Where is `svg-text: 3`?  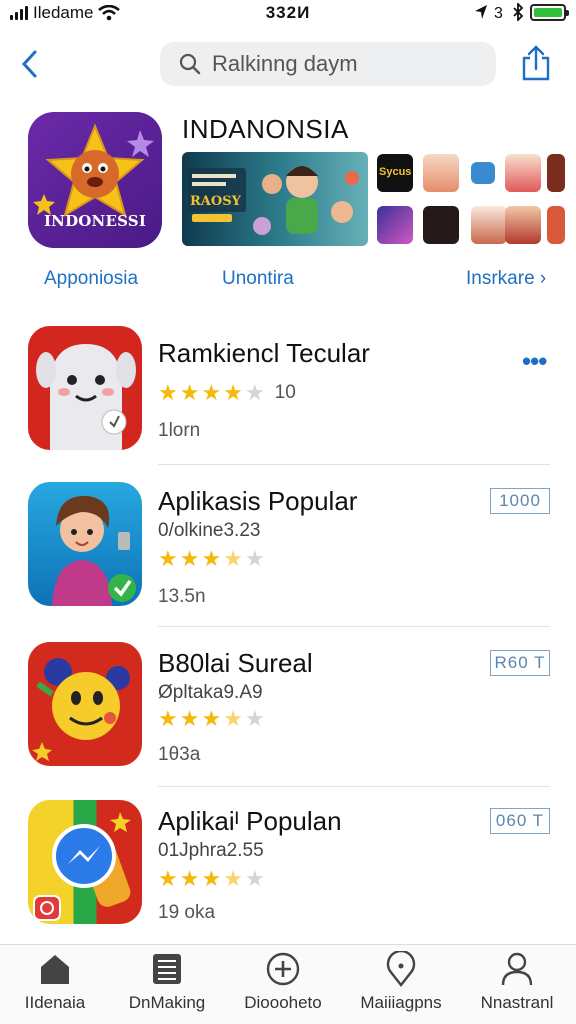 svg-text: 3 is located at coordinates (498, 12).